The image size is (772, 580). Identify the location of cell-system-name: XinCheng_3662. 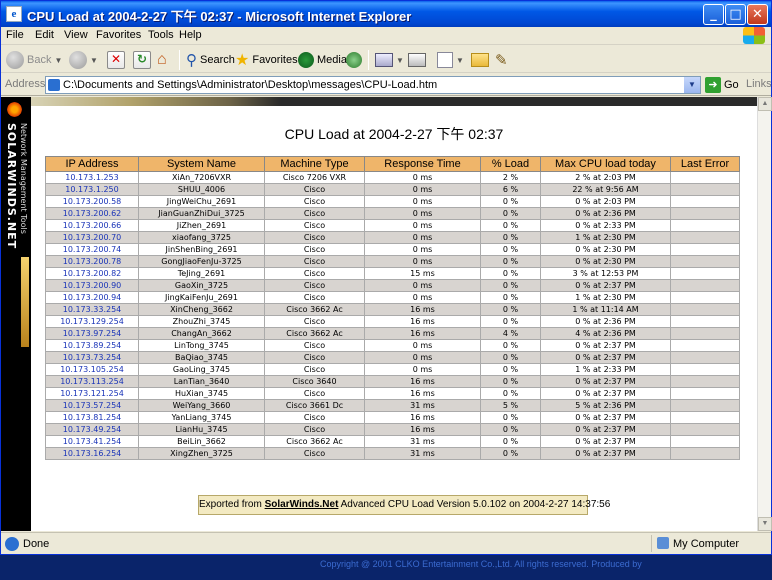
(201, 309).